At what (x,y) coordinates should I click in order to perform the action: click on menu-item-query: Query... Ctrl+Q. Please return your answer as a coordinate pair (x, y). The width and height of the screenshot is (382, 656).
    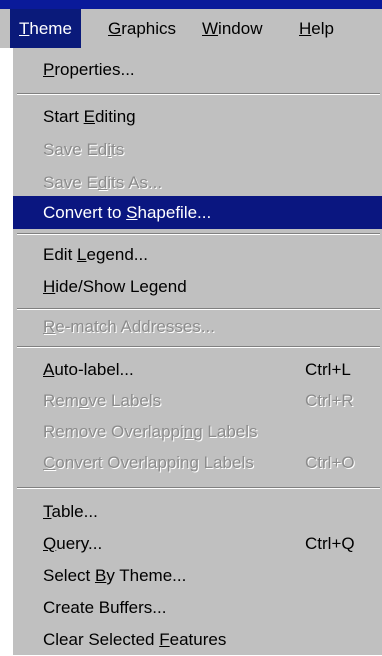
    Looking at the image, I should click on (197, 543).